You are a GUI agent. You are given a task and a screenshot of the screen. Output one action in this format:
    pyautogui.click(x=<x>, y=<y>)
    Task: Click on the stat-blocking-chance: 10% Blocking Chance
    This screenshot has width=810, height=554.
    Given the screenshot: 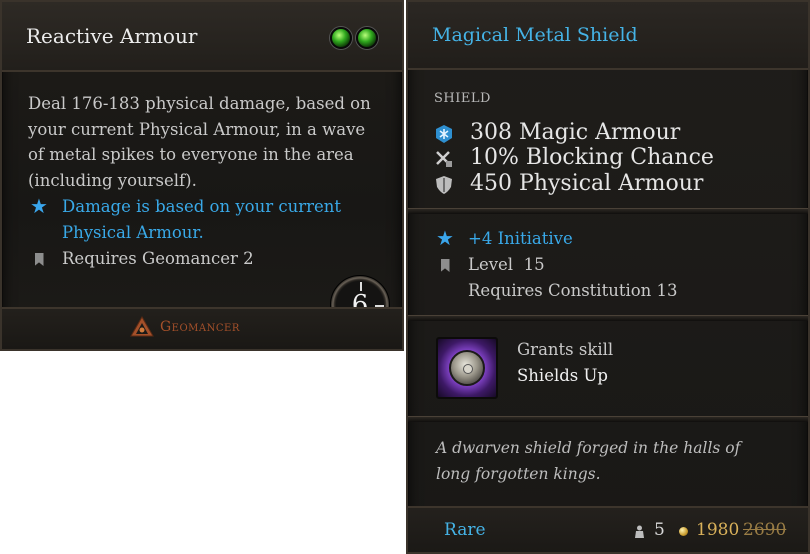 What is the action you would take?
    pyautogui.click(x=599, y=158)
    